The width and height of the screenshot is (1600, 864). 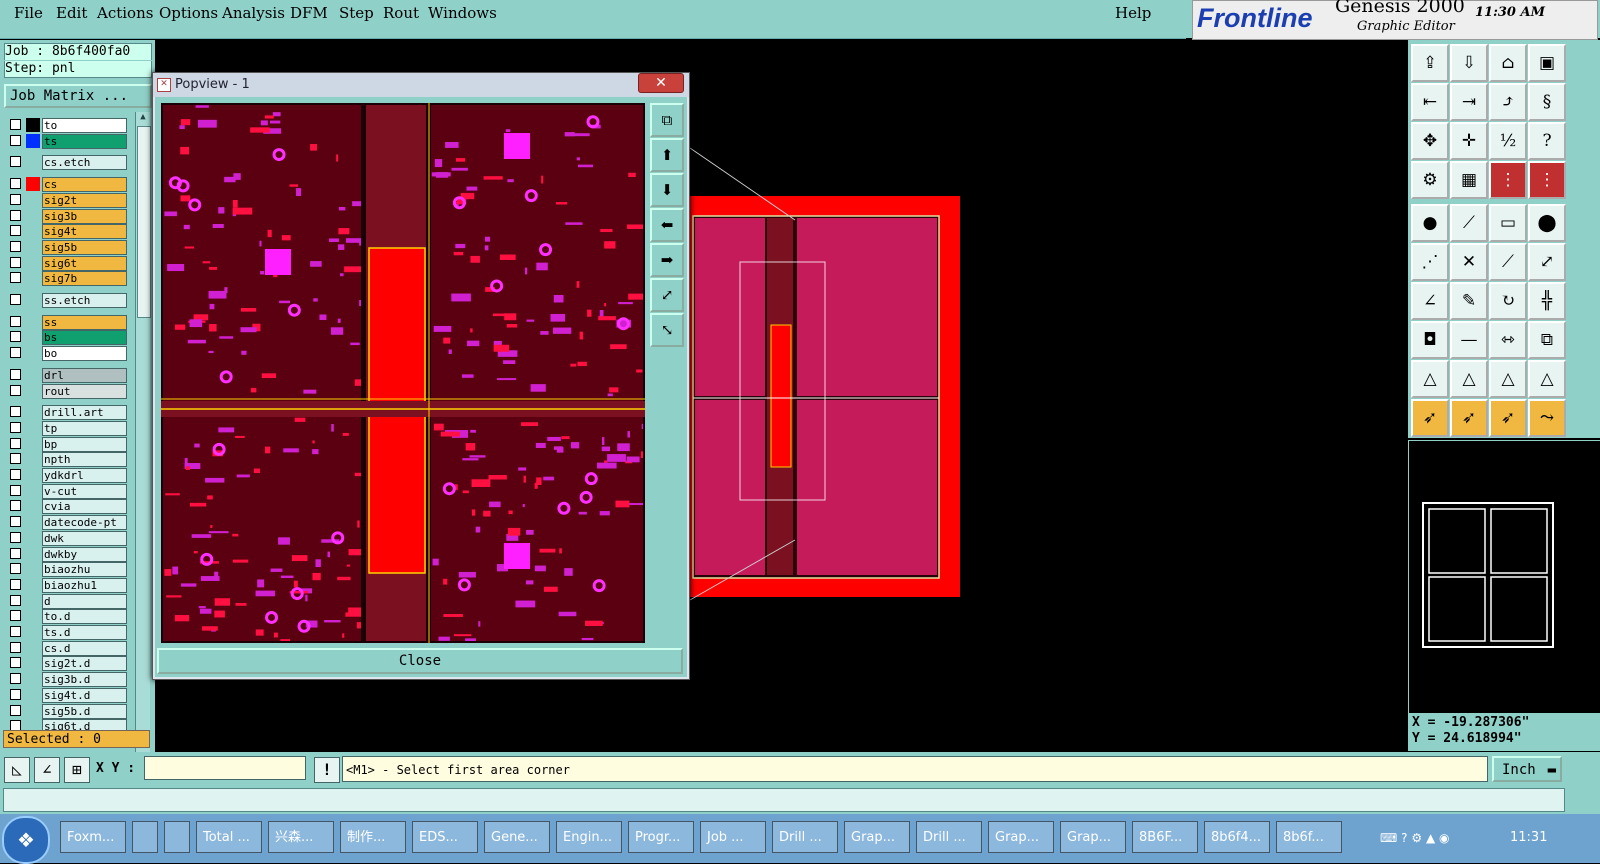 What do you see at coordinates (1133, 13) in the screenshot?
I see `menu-help: Help` at bounding box center [1133, 13].